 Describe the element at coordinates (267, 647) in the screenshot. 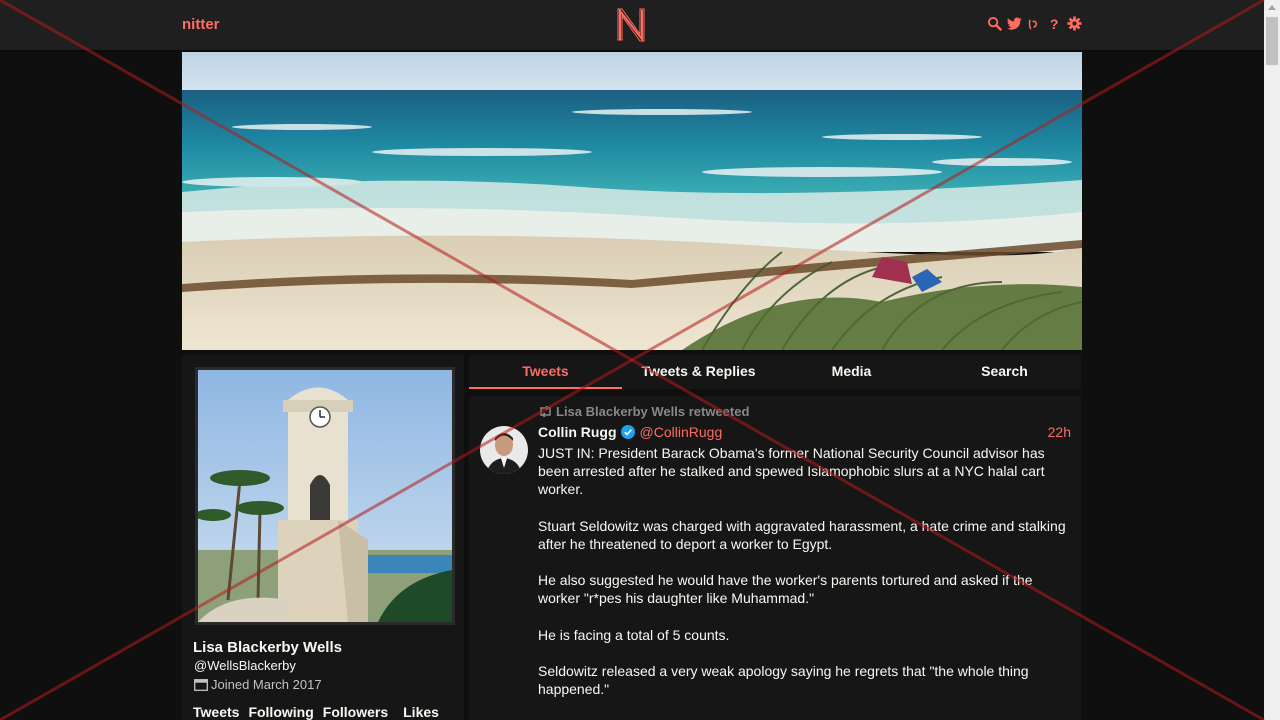

I see `profile-fullname: Lisa Blackerby Wells` at that location.